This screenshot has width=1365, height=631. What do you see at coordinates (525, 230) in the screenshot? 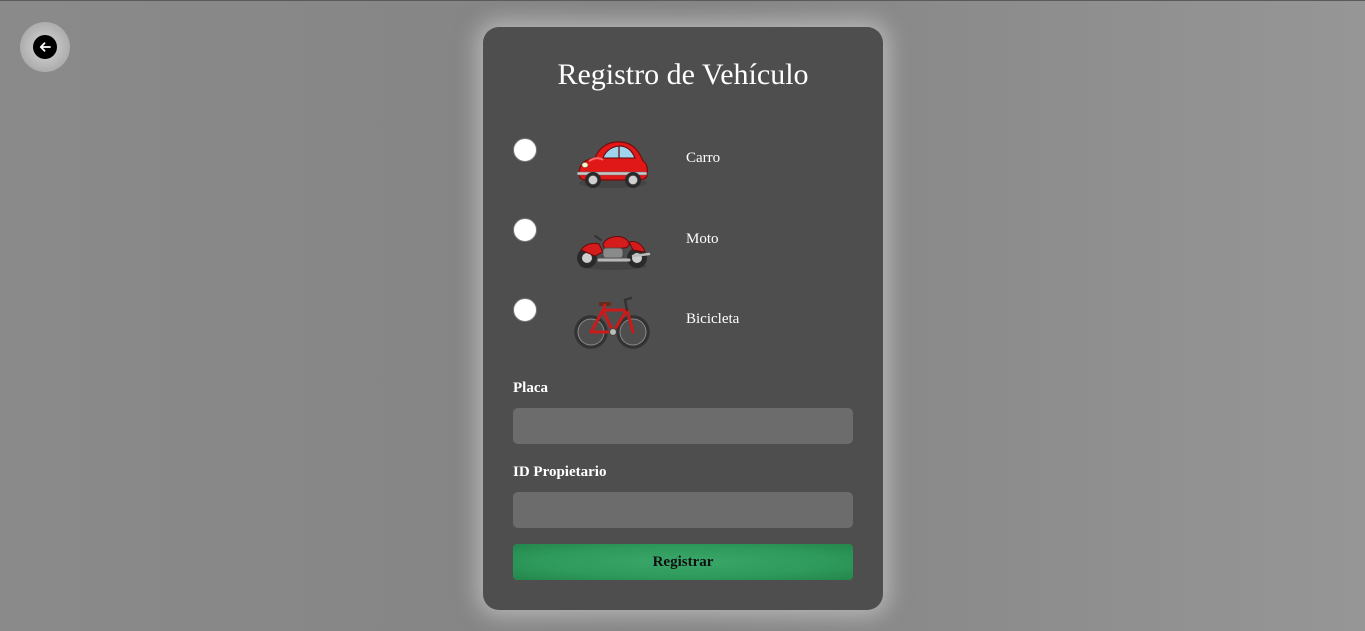
I see `radio-moto` at bounding box center [525, 230].